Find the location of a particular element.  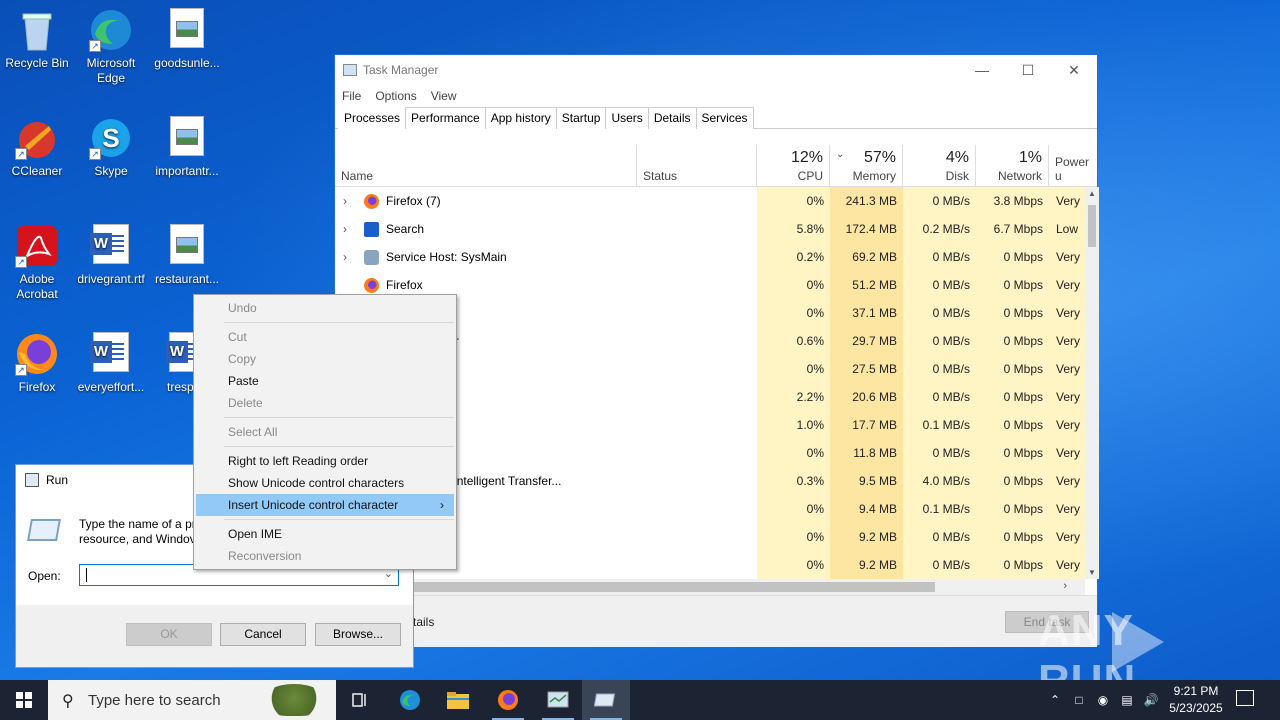

context-menu-item: Select All is located at coordinates (325, 432).